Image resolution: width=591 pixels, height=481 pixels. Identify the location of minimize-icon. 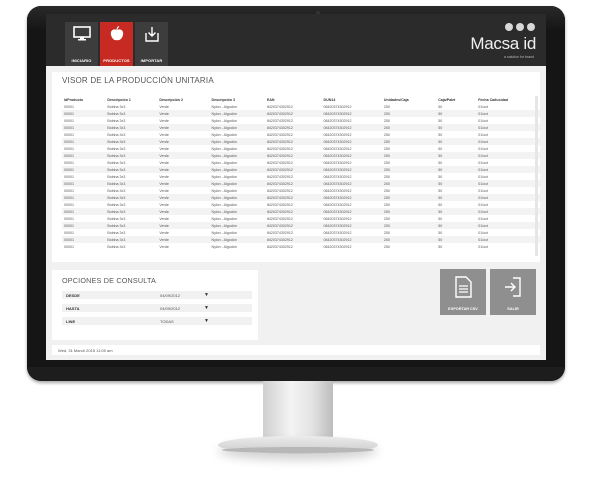
(520, 27).